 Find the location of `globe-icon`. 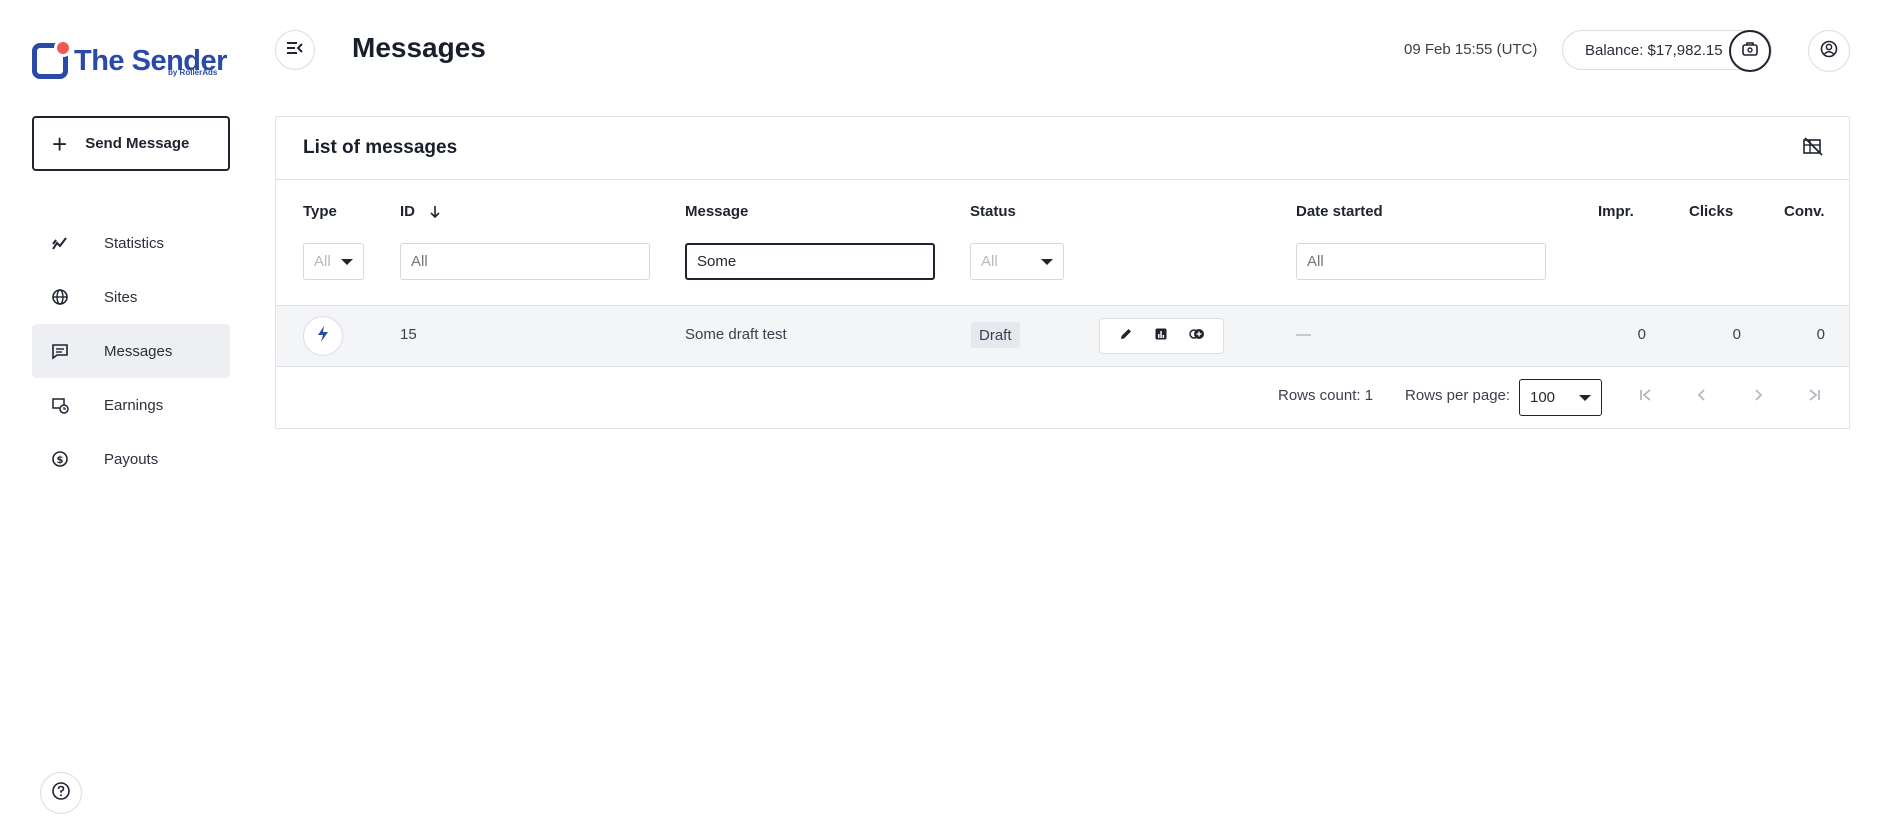

globe-icon is located at coordinates (60, 297).